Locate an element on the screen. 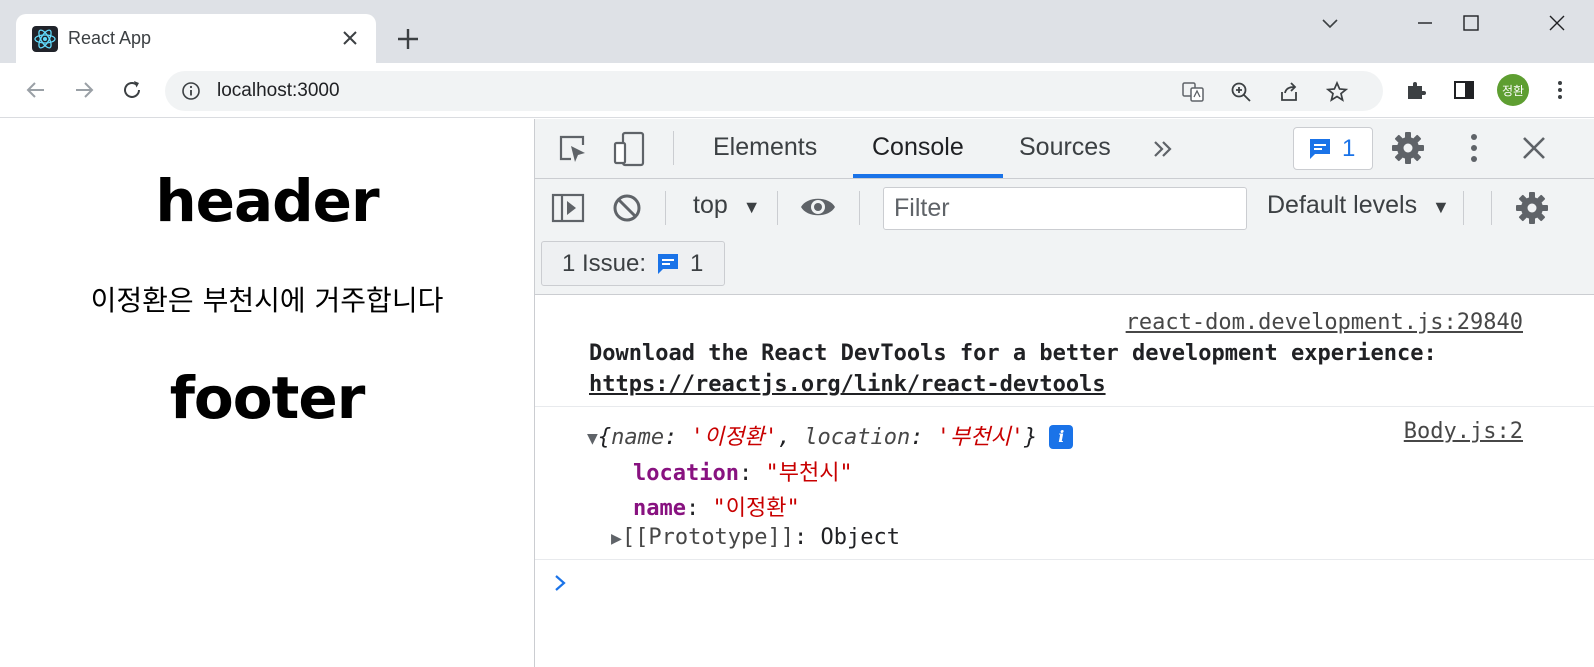 Image resolution: width=1594 pixels, height=667 pixels. profile-avatar: 정환 is located at coordinates (1513, 90).